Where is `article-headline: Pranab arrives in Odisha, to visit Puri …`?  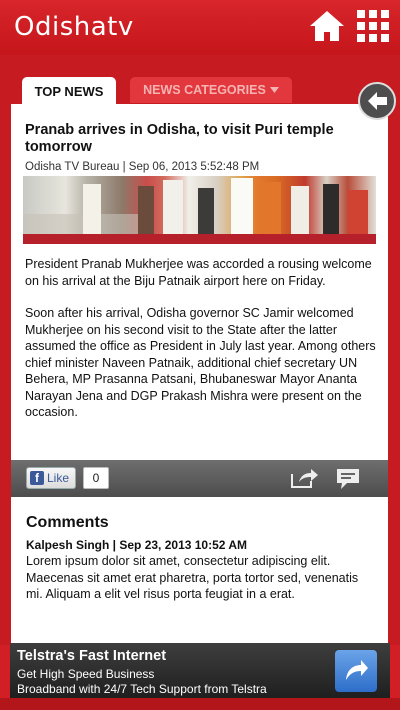 article-headline: Pranab arrives in Odisha, to visit Puri … is located at coordinates (179, 138).